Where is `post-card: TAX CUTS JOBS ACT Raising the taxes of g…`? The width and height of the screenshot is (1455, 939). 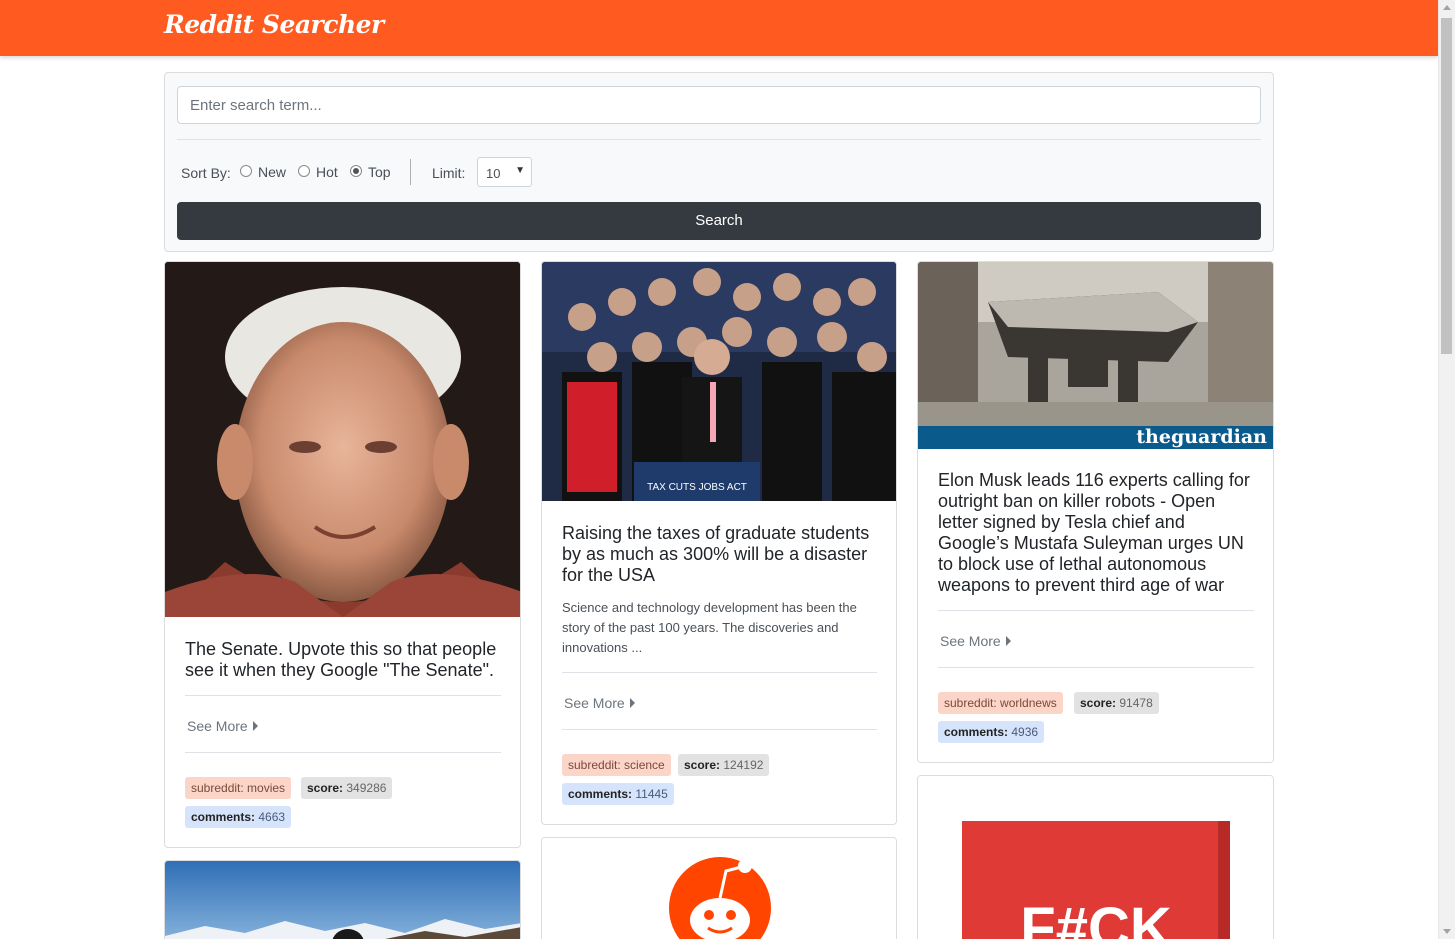
post-card: TAX CUTS JOBS ACT Raising the taxes of g… is located at coordinates (719, 543).